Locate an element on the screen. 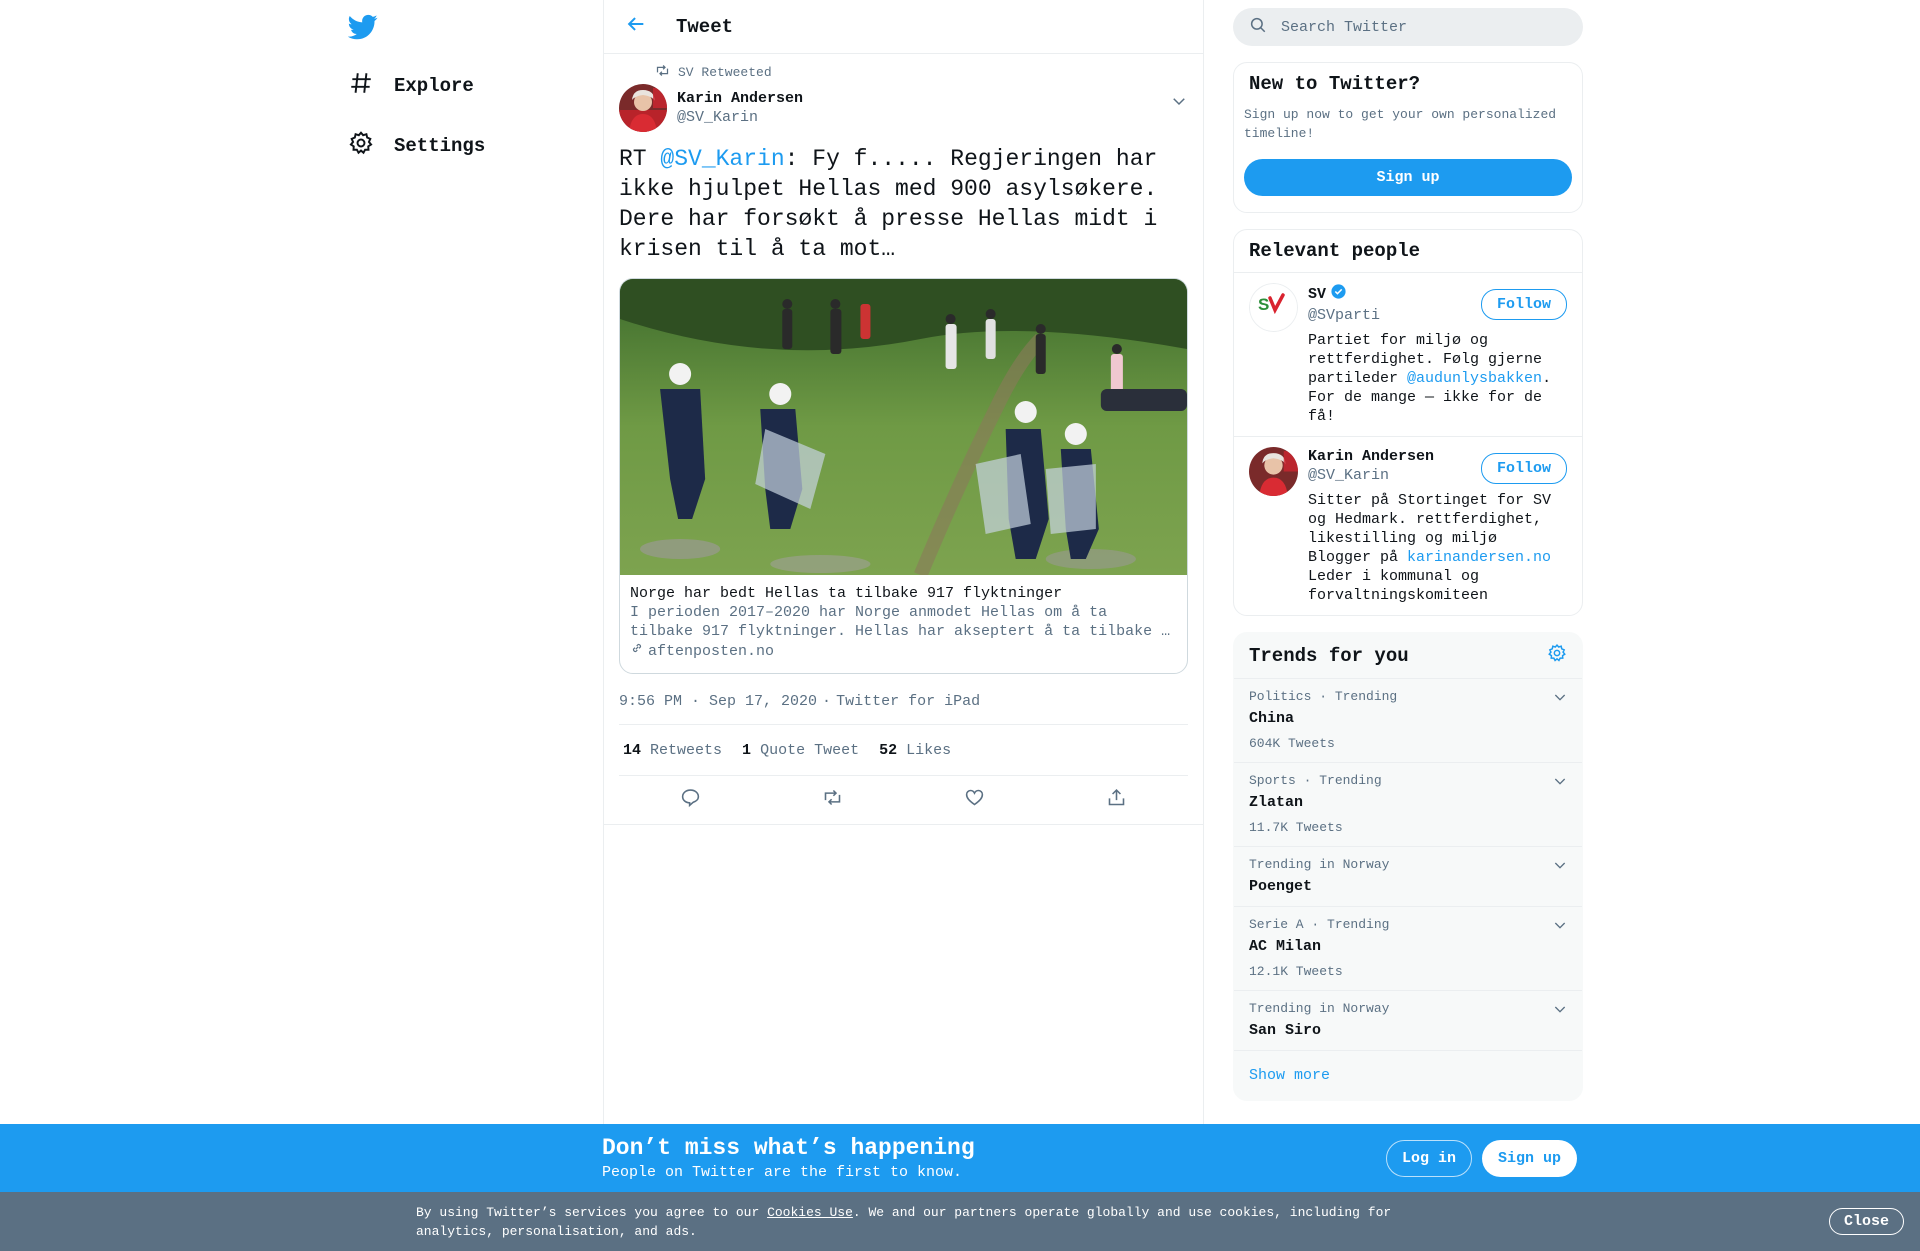 The height and width of the screenshot is (1251, 1920). verified-badge-icon is located at coordinates (1338, 294).